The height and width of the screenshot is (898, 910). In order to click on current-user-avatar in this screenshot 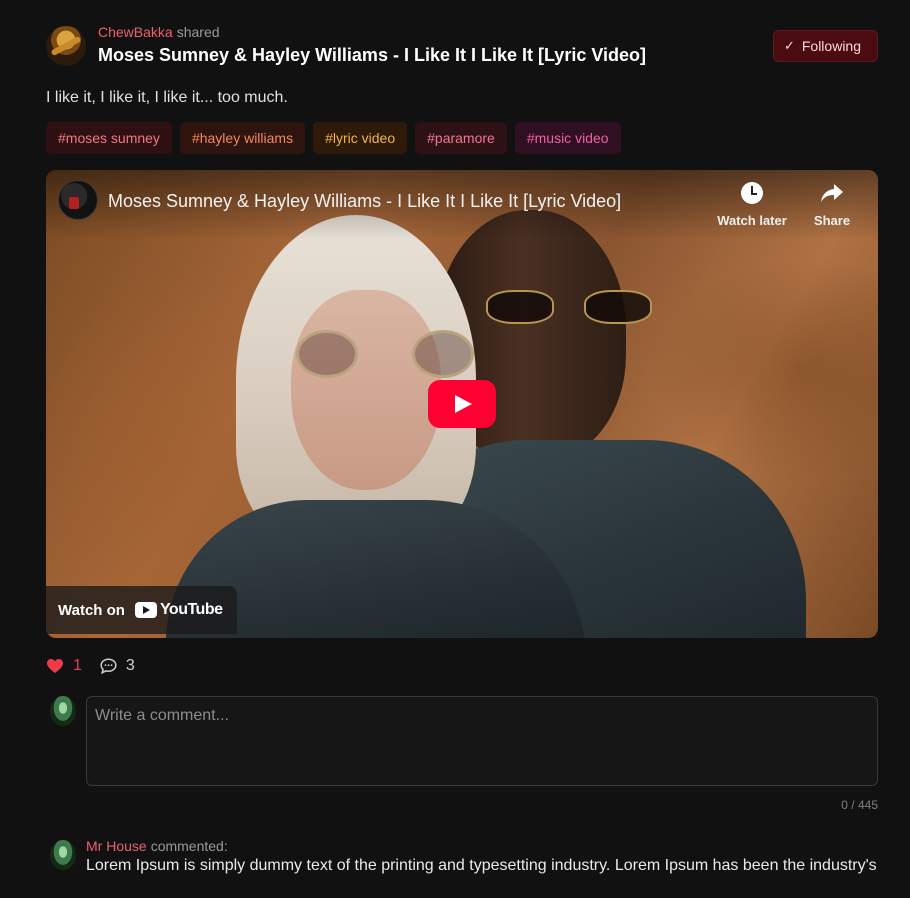, I will do `click(63, 711)`.